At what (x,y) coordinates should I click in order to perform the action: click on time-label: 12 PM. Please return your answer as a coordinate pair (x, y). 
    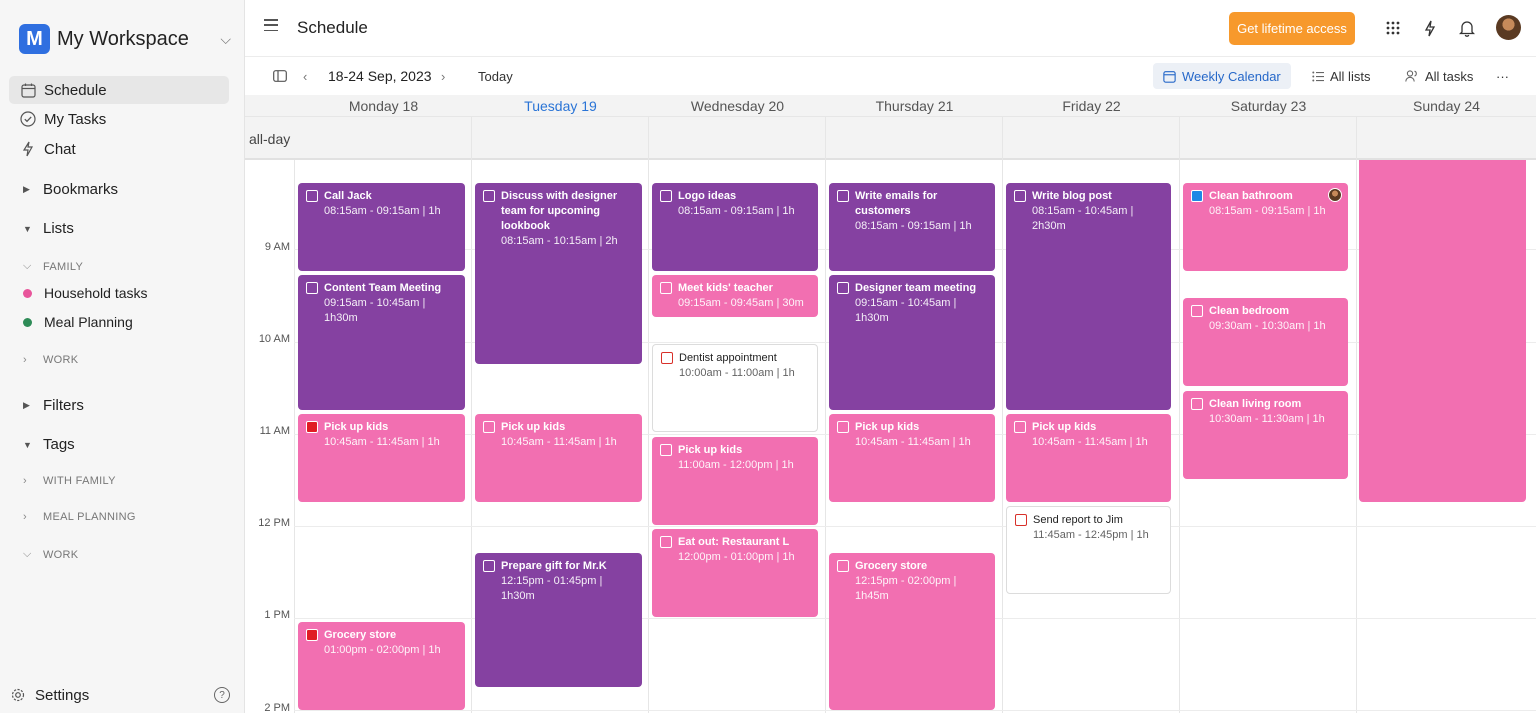
    Looking at the image, I should click on (274, 523).